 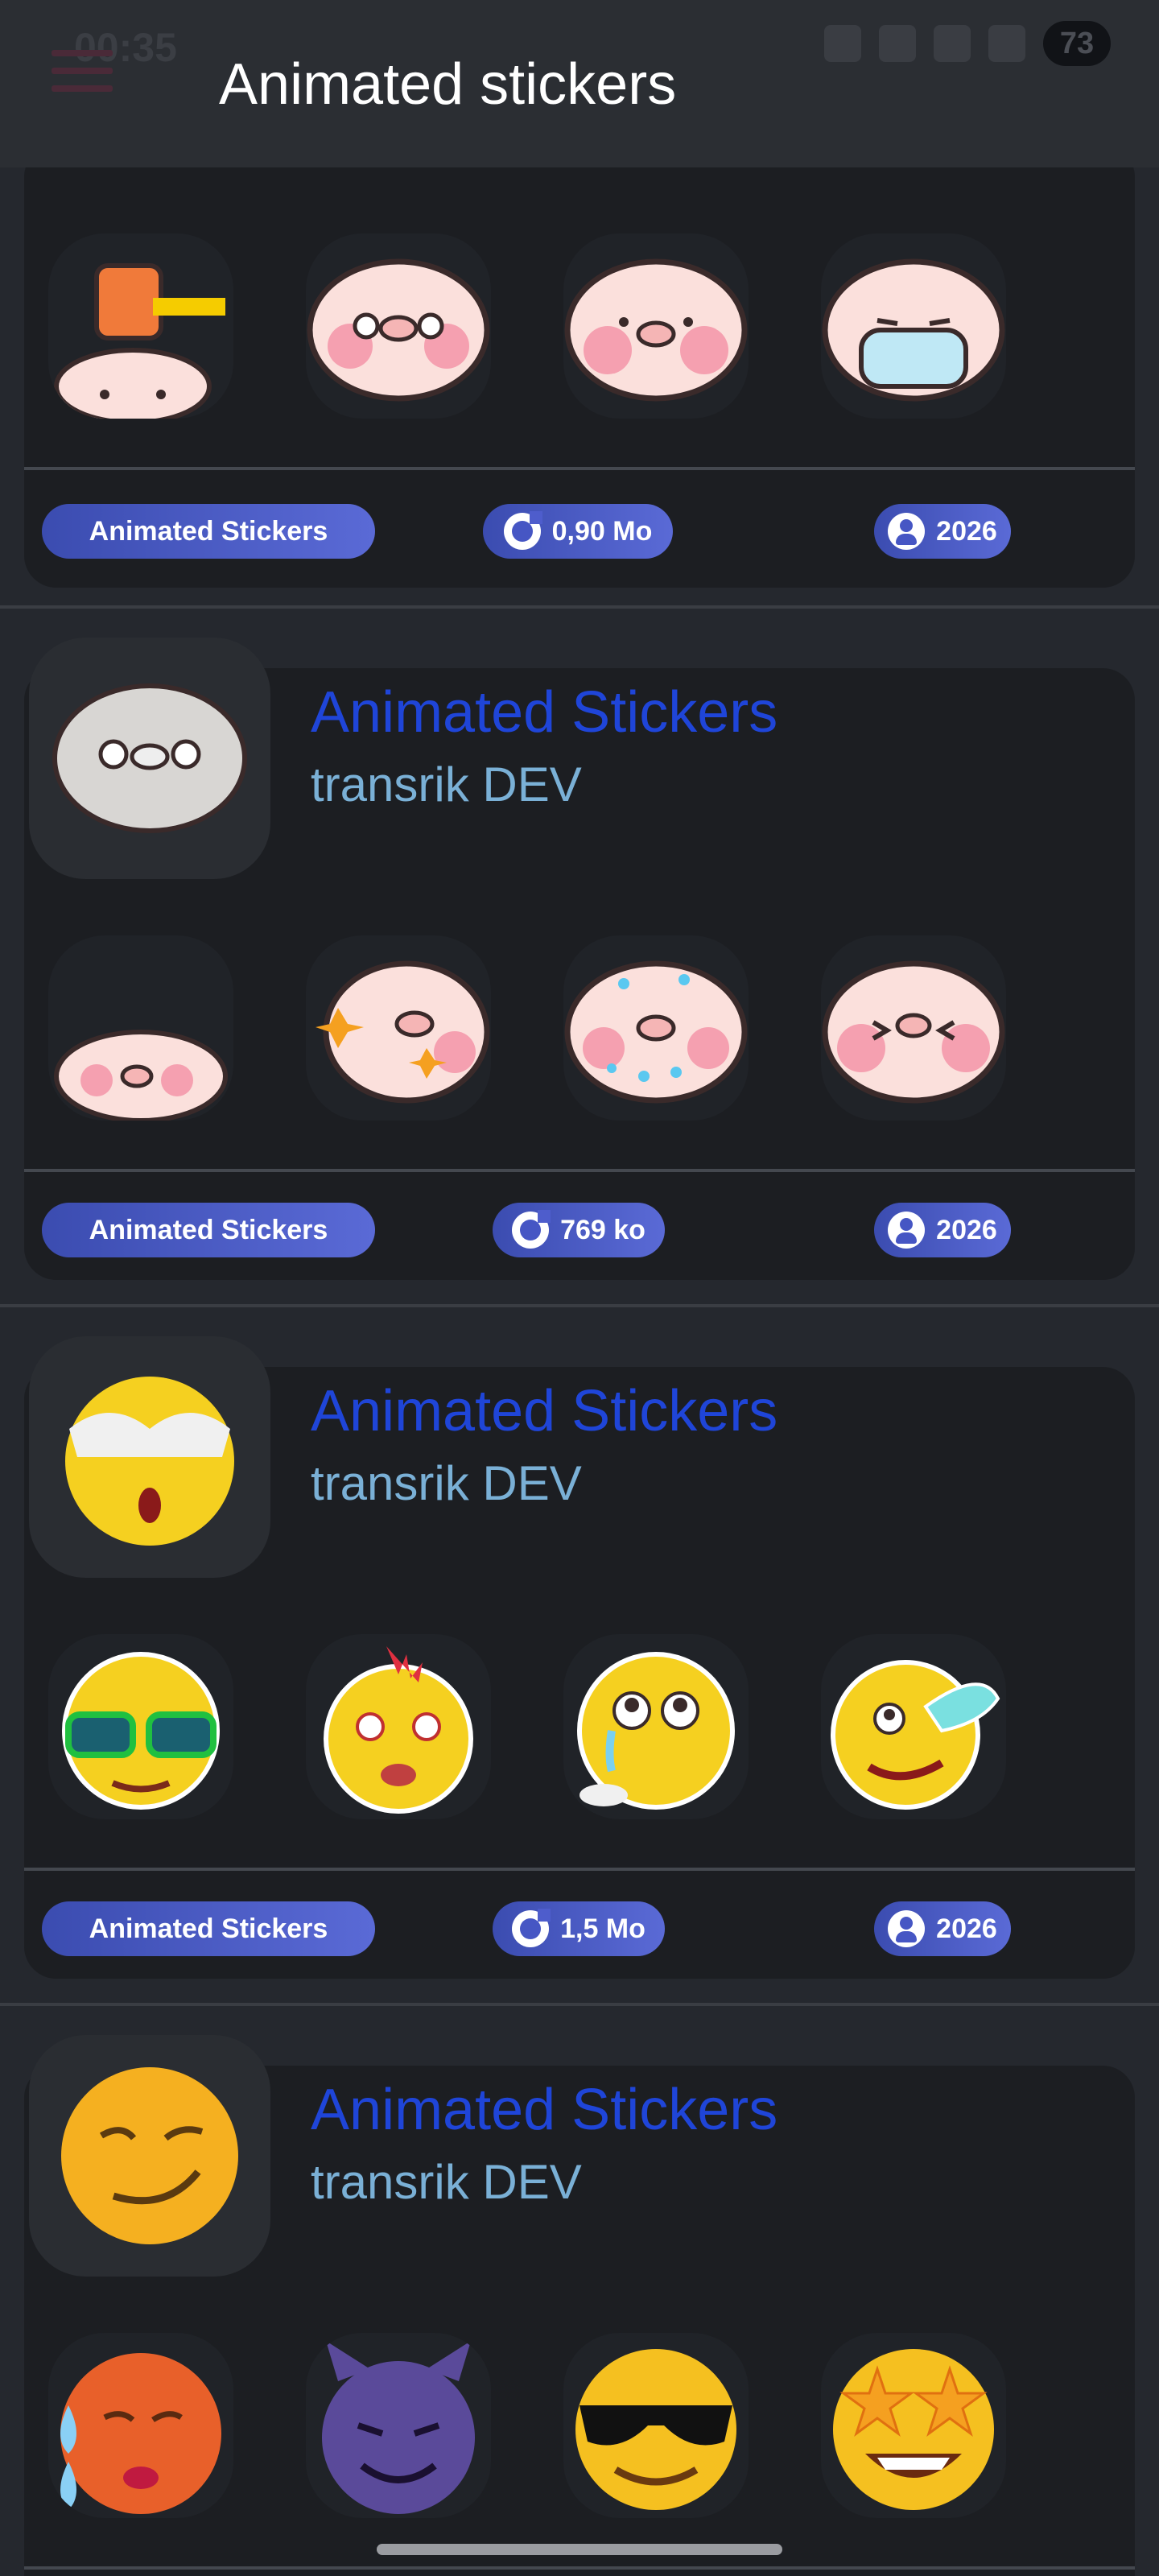 I want to click on sticker-pig-sparkle, so click(x=398, y=1028).